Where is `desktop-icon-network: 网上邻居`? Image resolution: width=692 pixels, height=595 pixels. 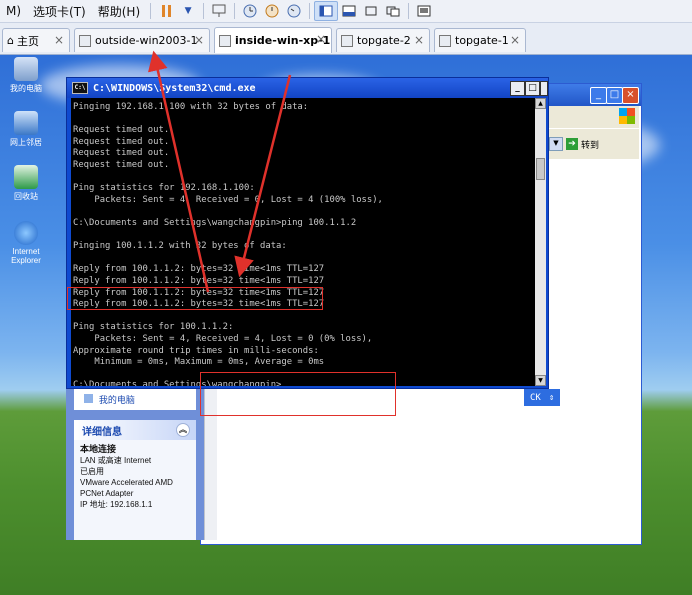 desktop-icon-network: 网上邻居 is located at coordinates (26, 129).